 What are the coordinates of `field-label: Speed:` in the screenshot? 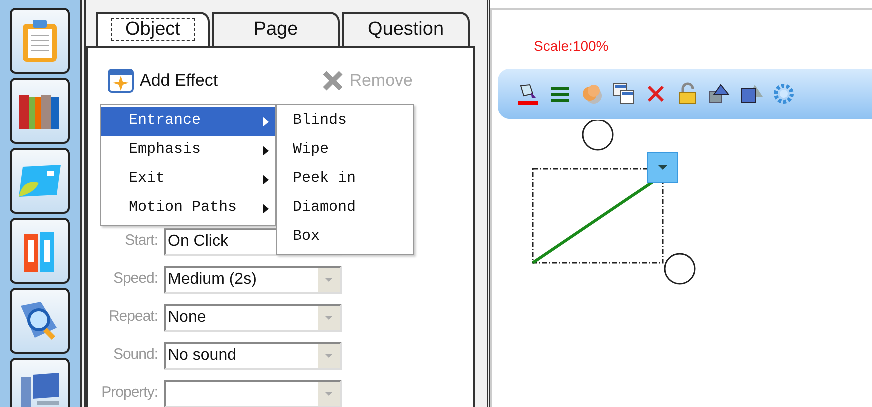 It's located at (135, 279).